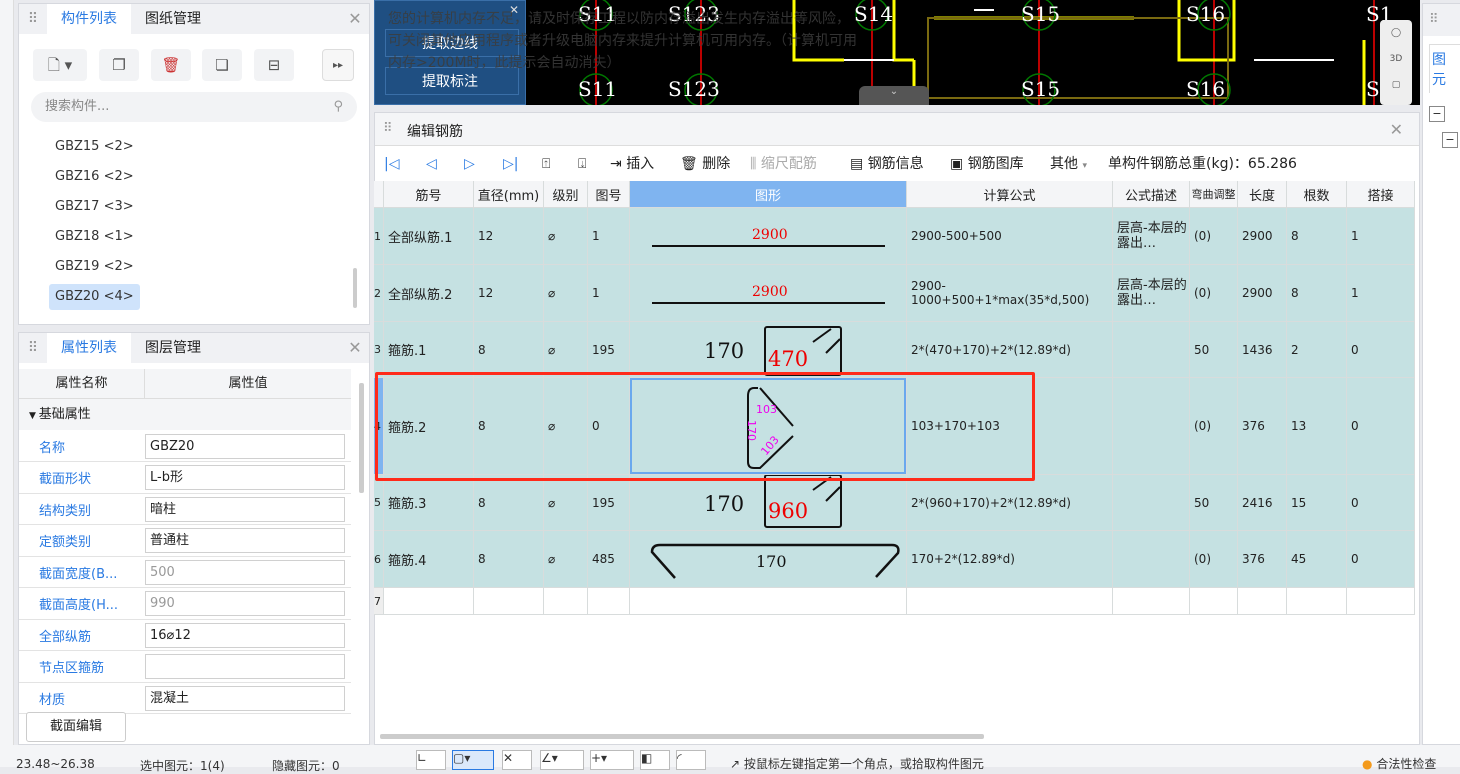 This screenshot has height=774, width=1460. I want to click on cell-formula: 2900-1000+500+1*max(35*d,500), so click(1010, 293).